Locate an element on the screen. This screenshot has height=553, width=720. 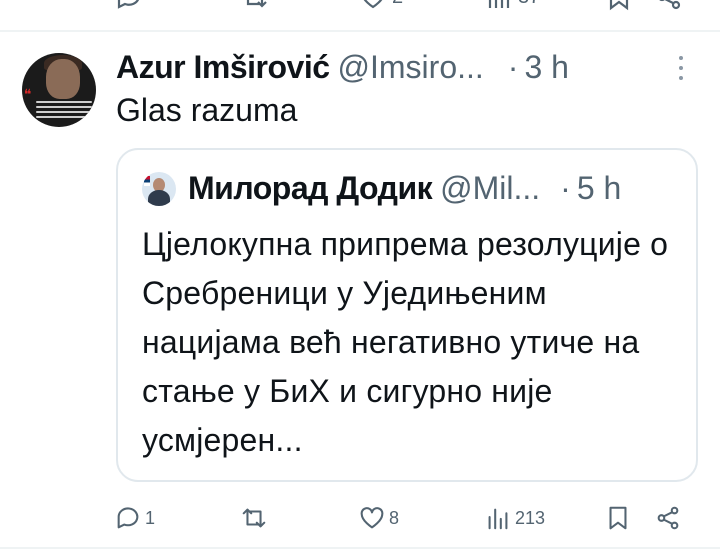
view-count: 213 is located at coordinates (530, 517).